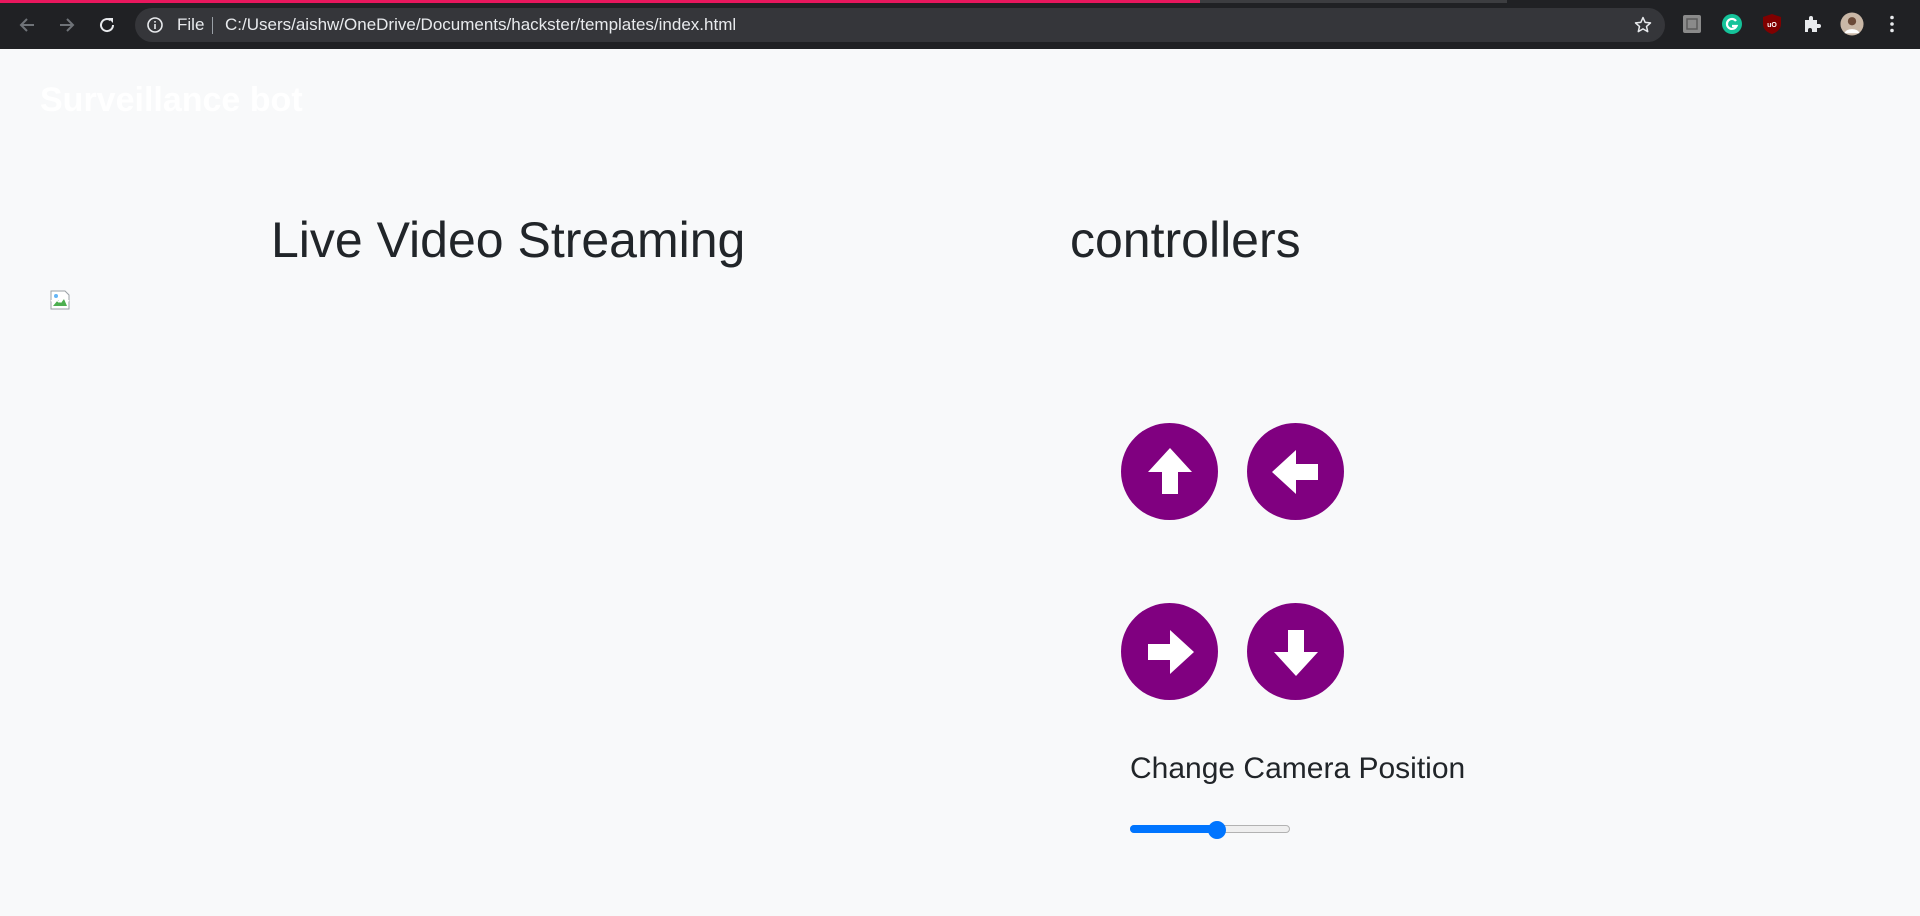 This screenshot has width=1920, height=916. What do you see at coordinates (600, 1) in the screenshot?
I see `page-loading-progress` at bounding box center [600, 1].